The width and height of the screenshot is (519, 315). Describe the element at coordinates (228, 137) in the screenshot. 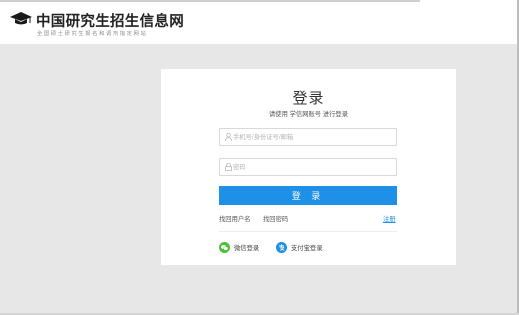

I see `user-icon` at that location.